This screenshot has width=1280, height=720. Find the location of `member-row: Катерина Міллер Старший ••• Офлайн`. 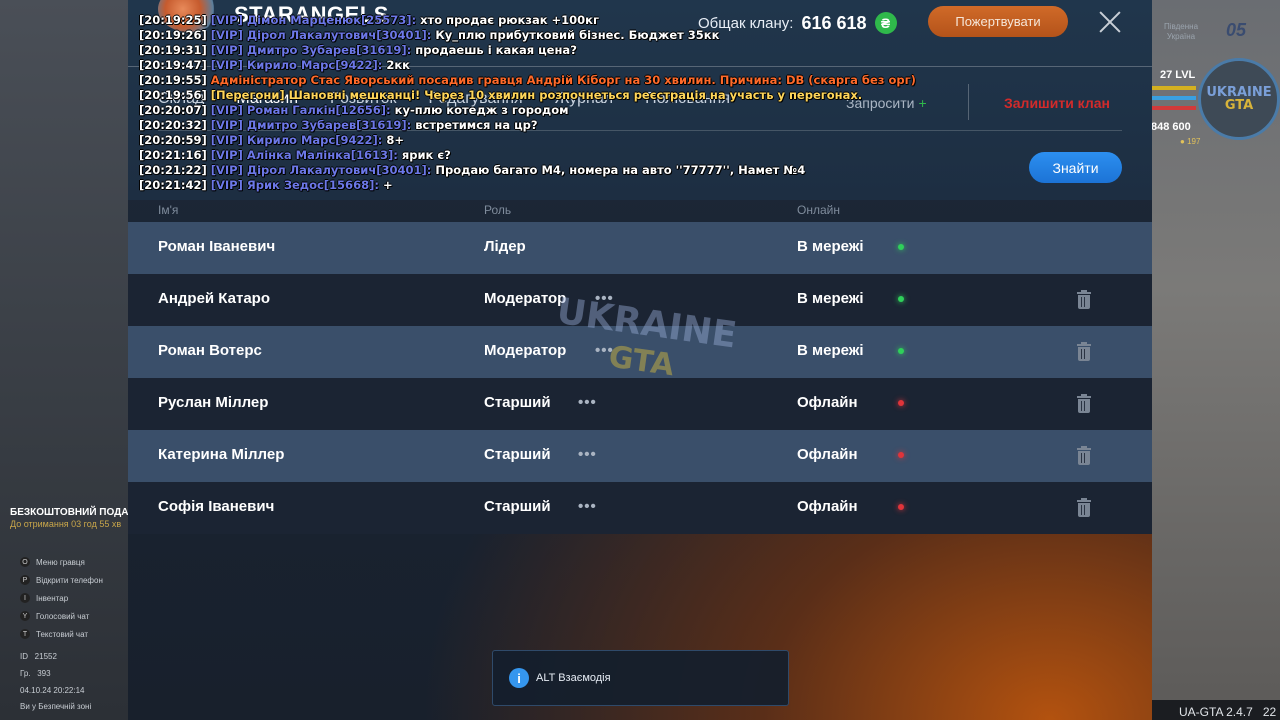

member-row: Катерина Міллер Старший ••• Офлайн is located at coordinates (640, 456).